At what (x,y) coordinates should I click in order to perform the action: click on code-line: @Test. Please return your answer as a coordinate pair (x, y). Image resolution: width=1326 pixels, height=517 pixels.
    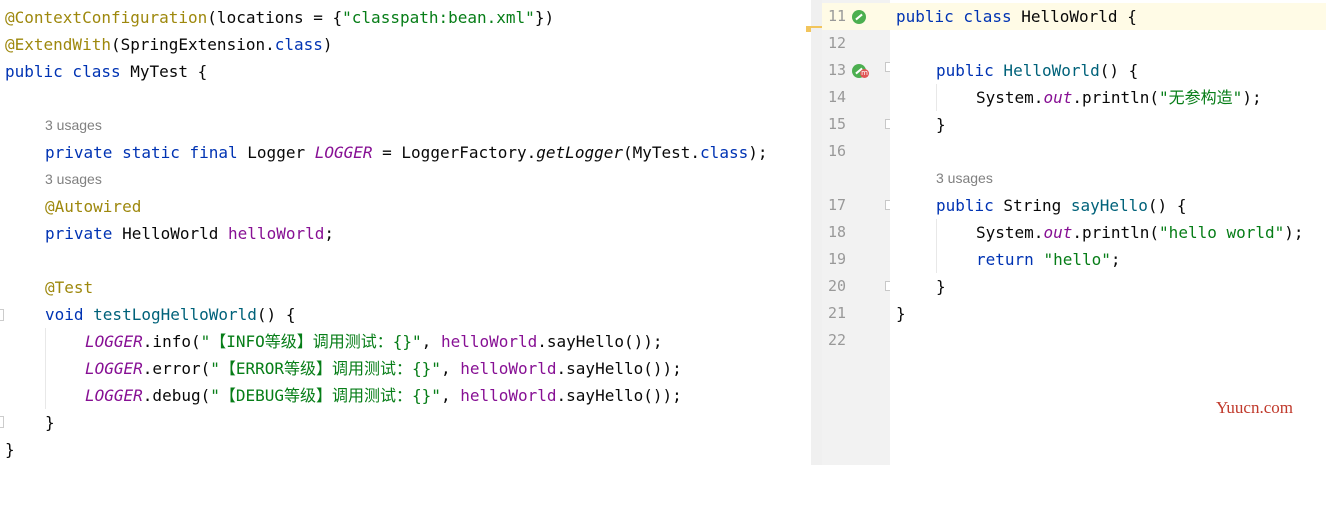
    Looking at the image, I should click on (405, 287).